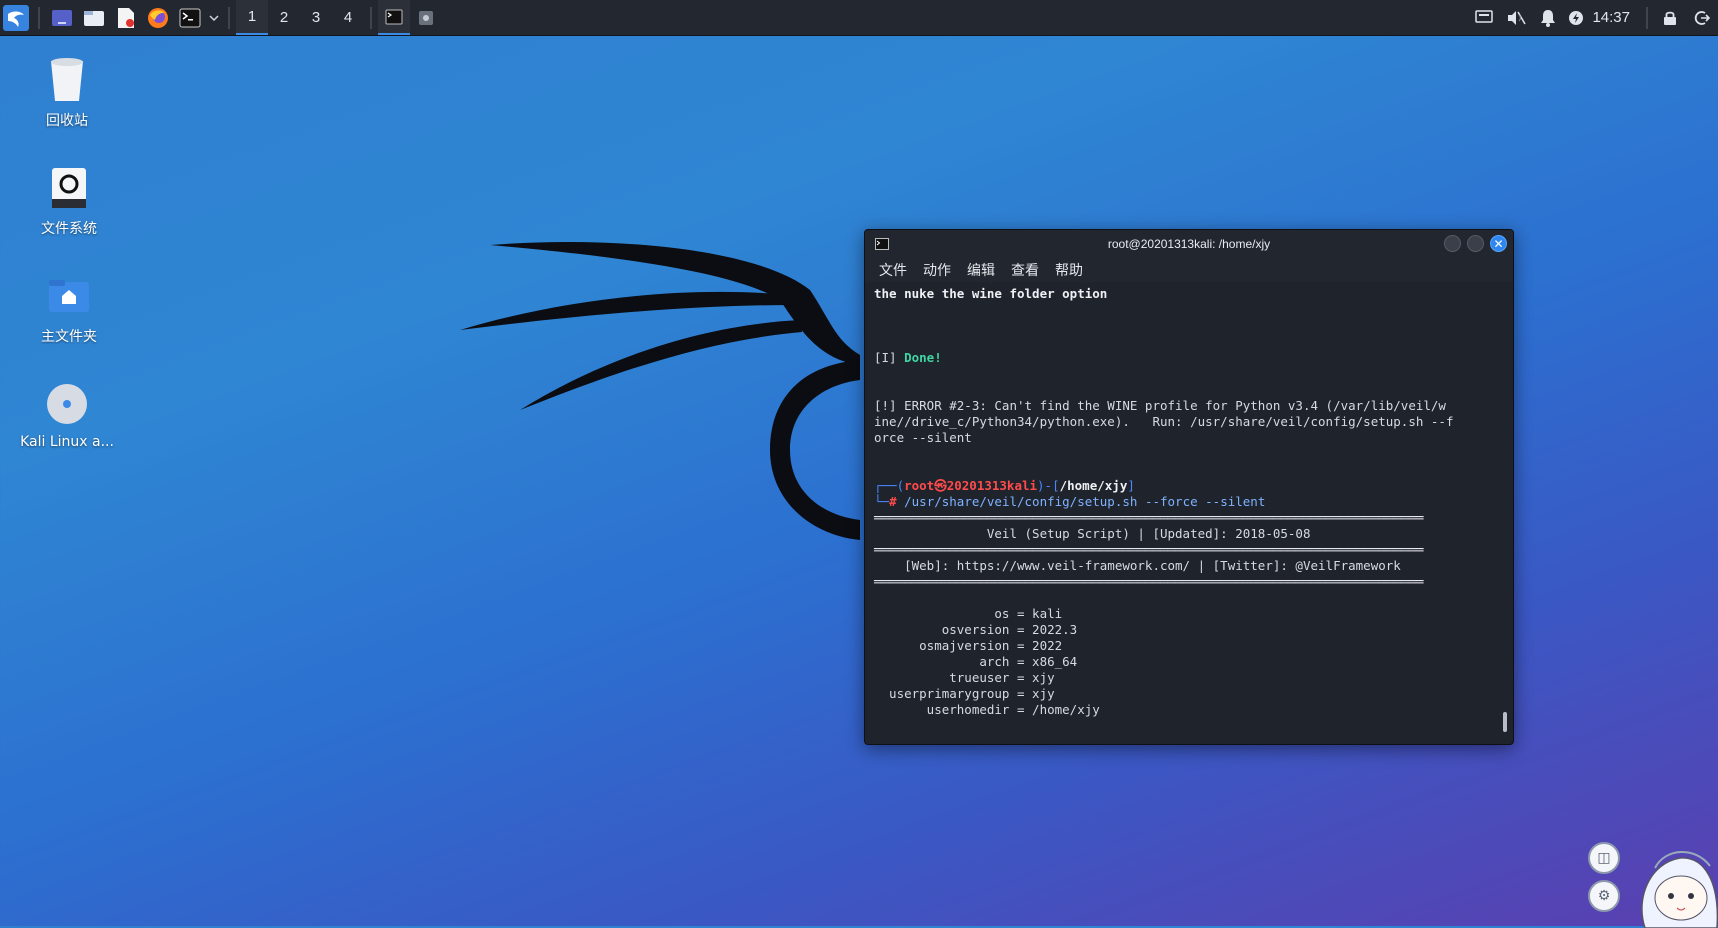 The width and height of the screenshot is (1718, 928). I want to click on bell-icon, so click(1548, 18).